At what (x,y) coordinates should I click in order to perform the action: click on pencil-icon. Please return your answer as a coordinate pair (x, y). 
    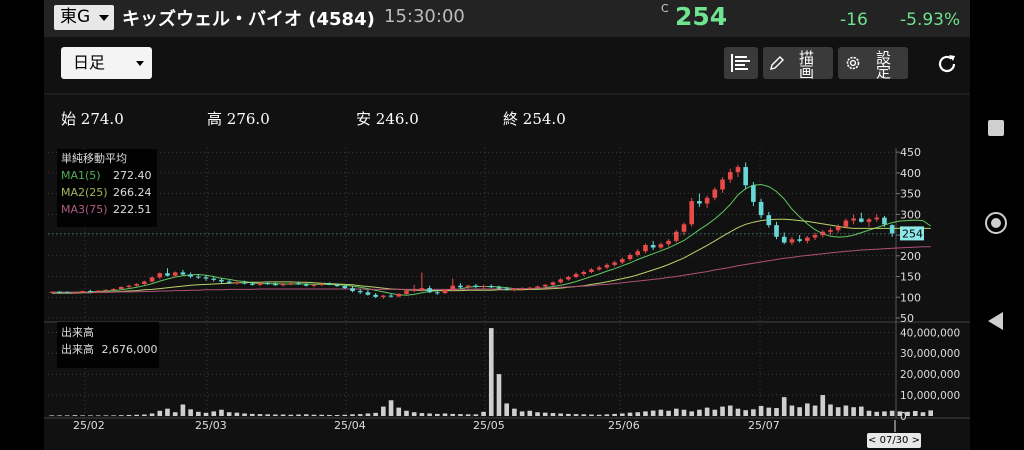
    Looking at the image, I should click on (777, 63).